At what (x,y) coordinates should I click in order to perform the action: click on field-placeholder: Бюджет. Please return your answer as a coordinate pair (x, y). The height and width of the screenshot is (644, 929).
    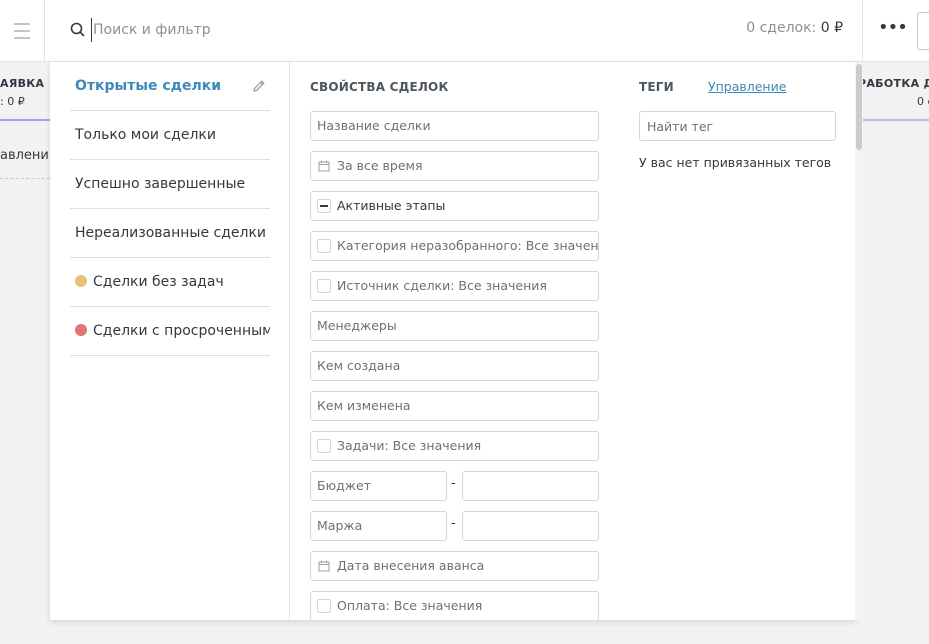
    Looking at the image, I should click on (344, 485).